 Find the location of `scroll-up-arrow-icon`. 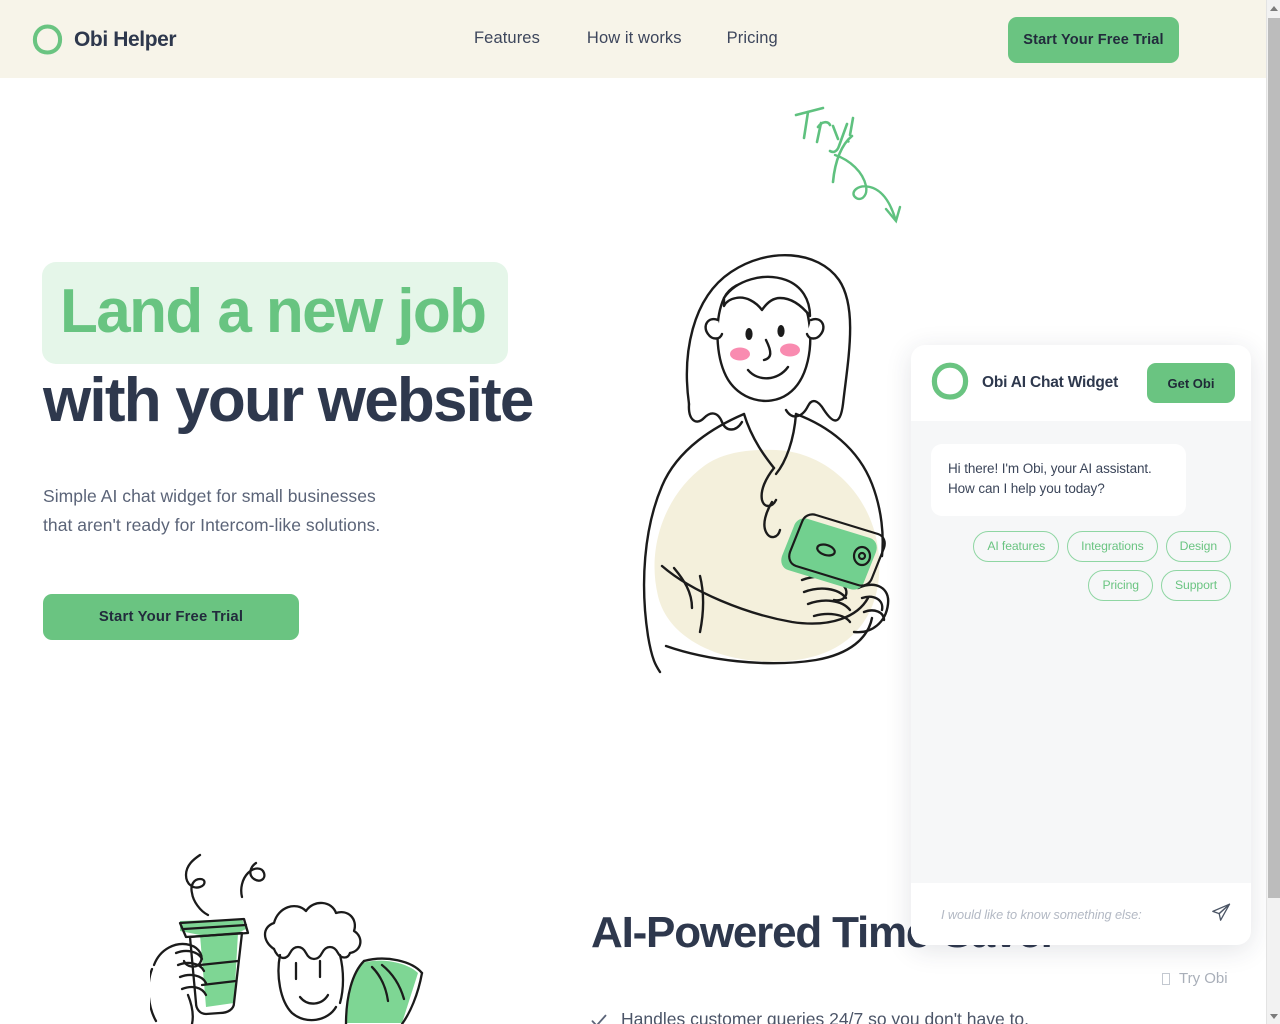

scroll-up-arrow-icon is located at coordinates (1273, 8).